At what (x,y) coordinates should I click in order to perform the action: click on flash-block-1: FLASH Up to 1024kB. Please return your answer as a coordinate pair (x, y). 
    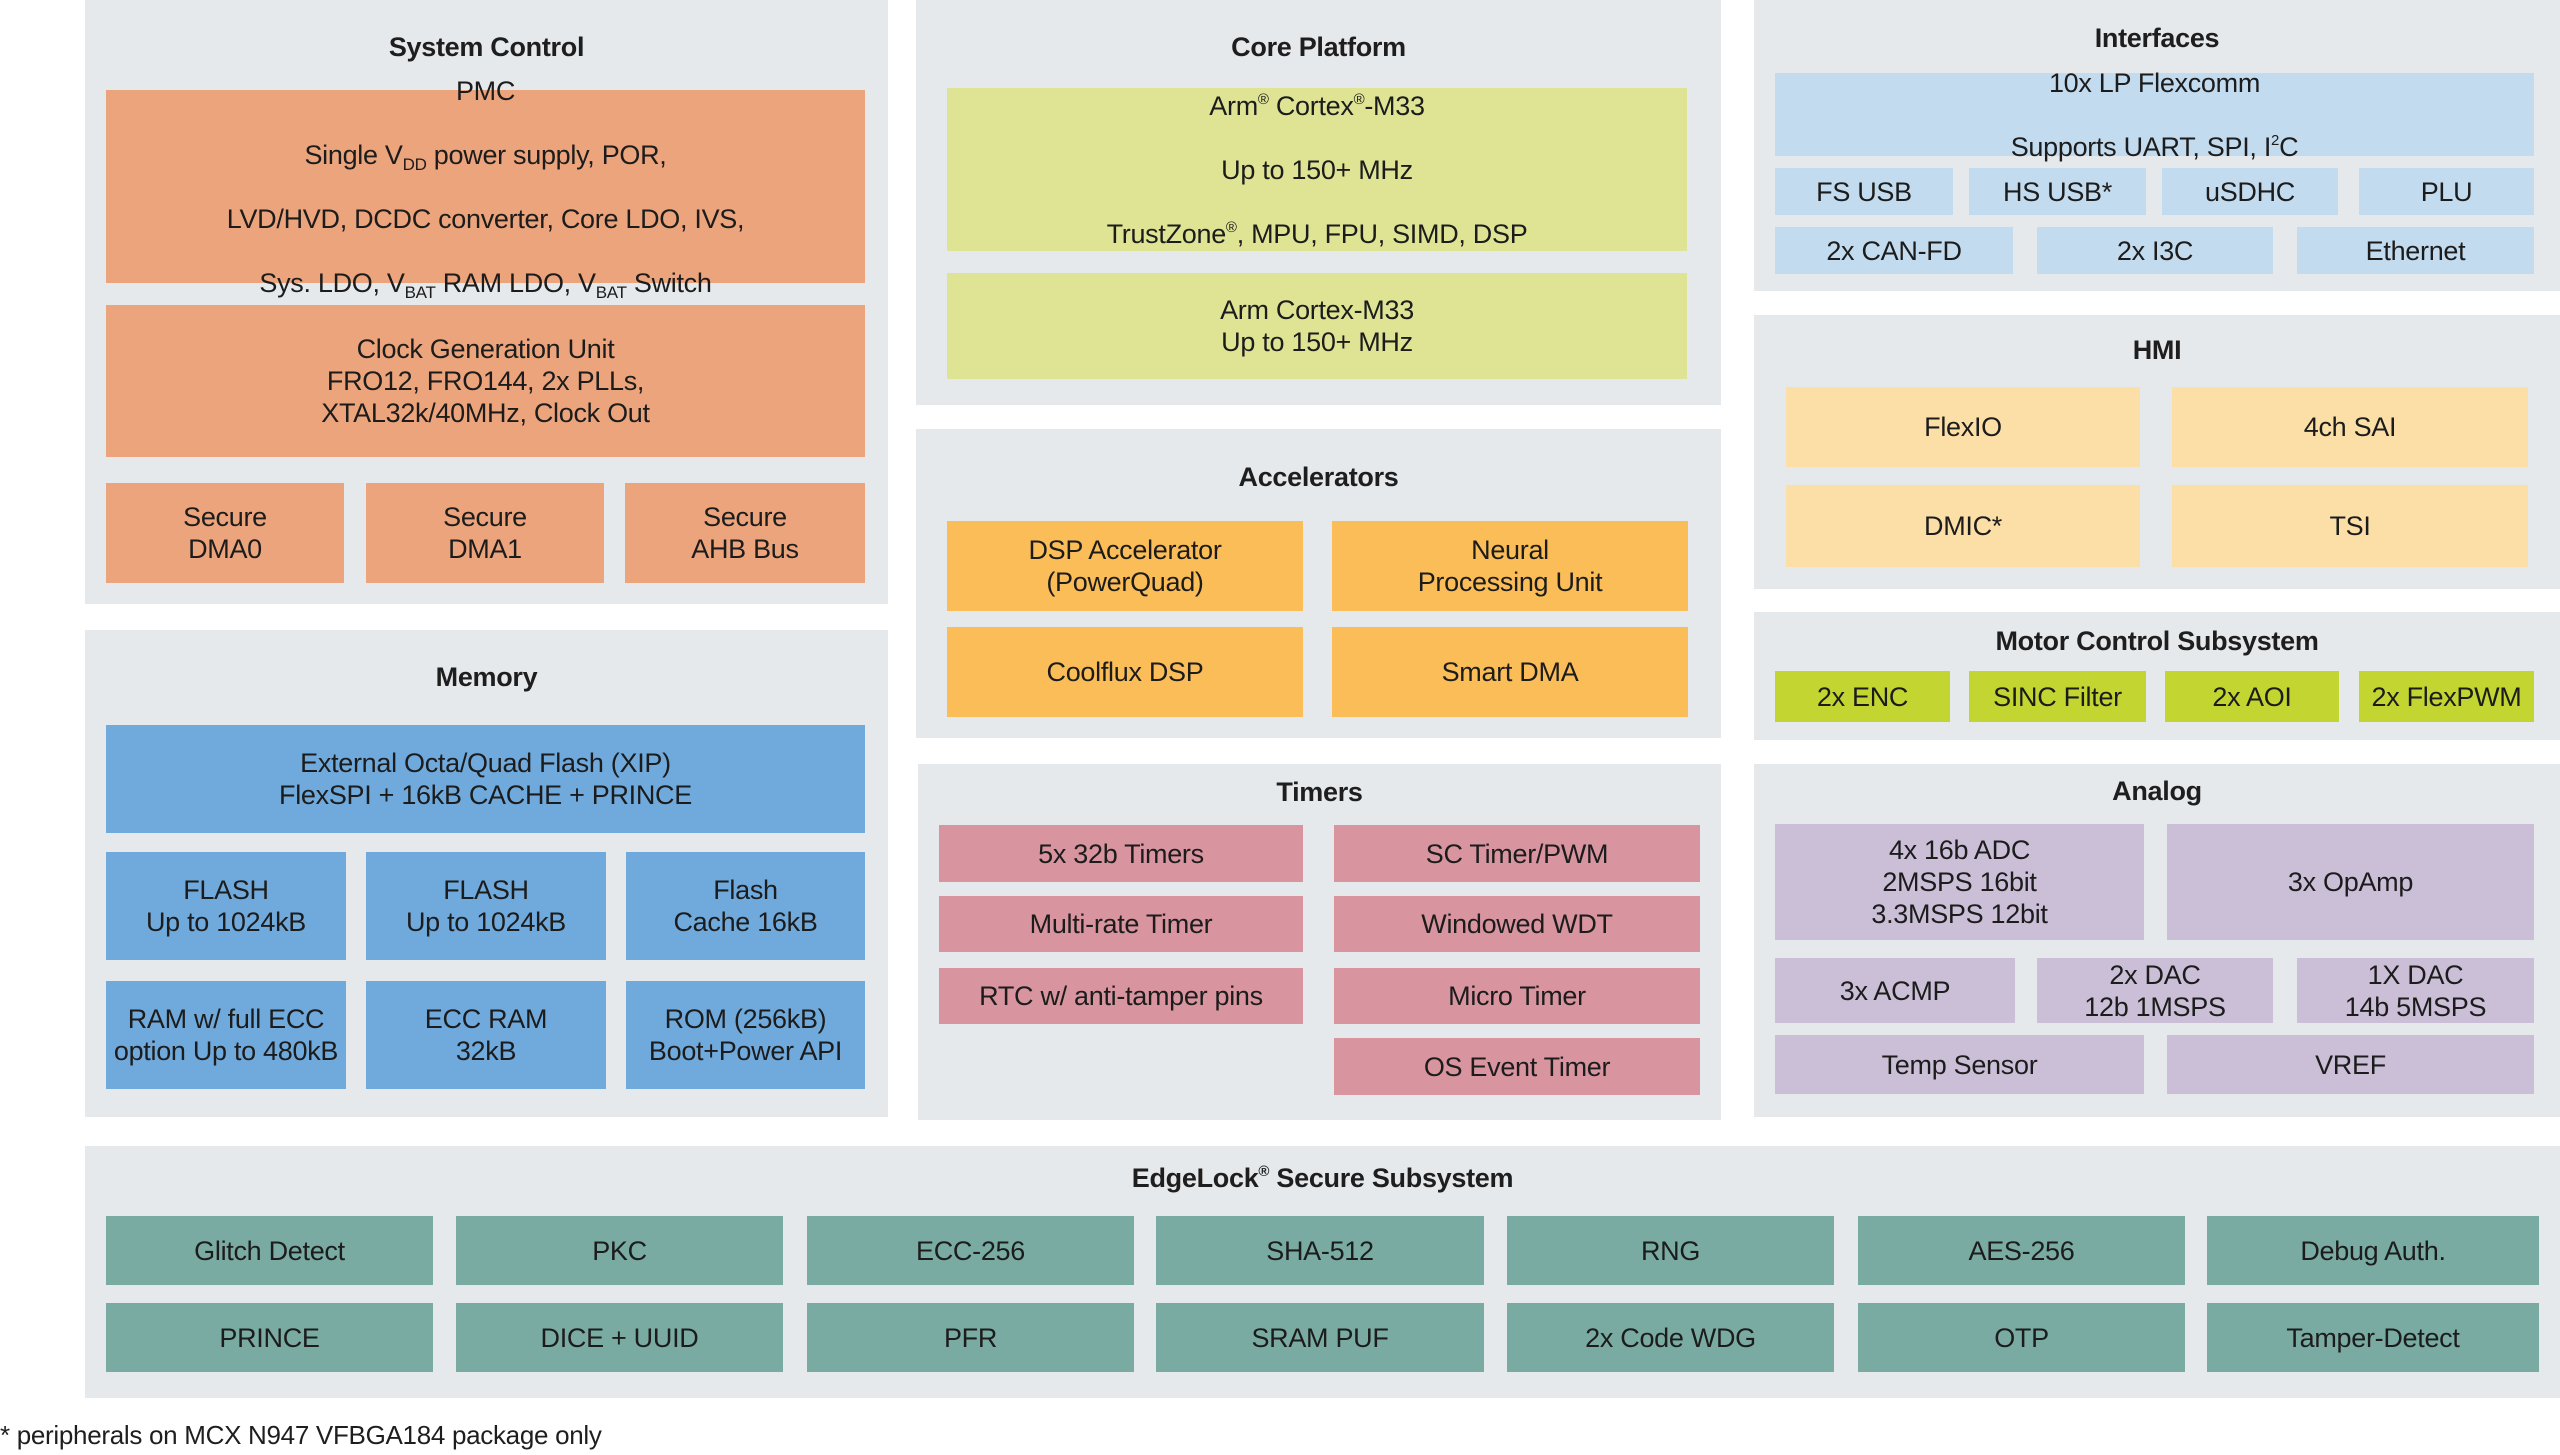
    Looking at the image, I should click on (226, 906).